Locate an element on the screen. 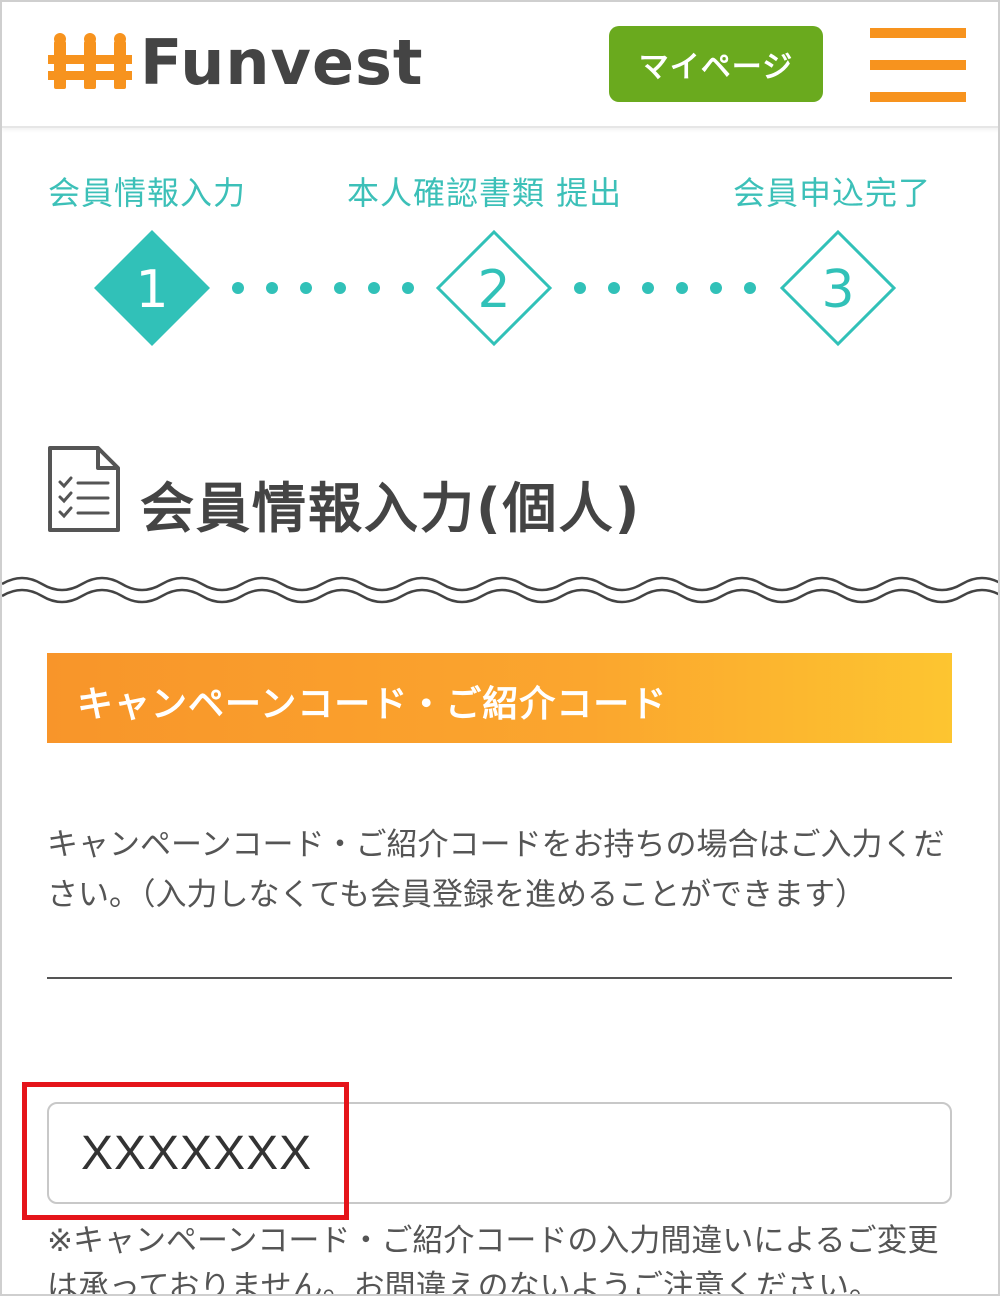 The image size is (1000, 1296). section-header-bar: キャンペーンコード・ご紹介コード is located at coordinates (499, 698).